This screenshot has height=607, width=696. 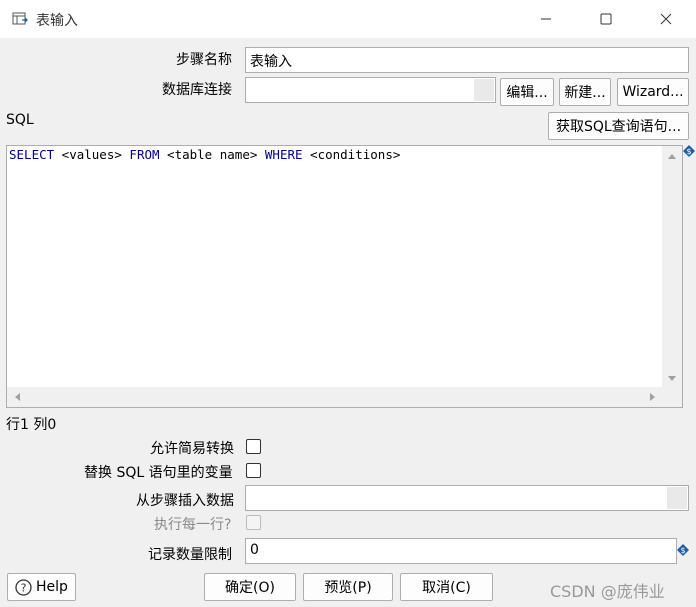 I want to click on help-button: ? Help, so click(x=41, y=587).